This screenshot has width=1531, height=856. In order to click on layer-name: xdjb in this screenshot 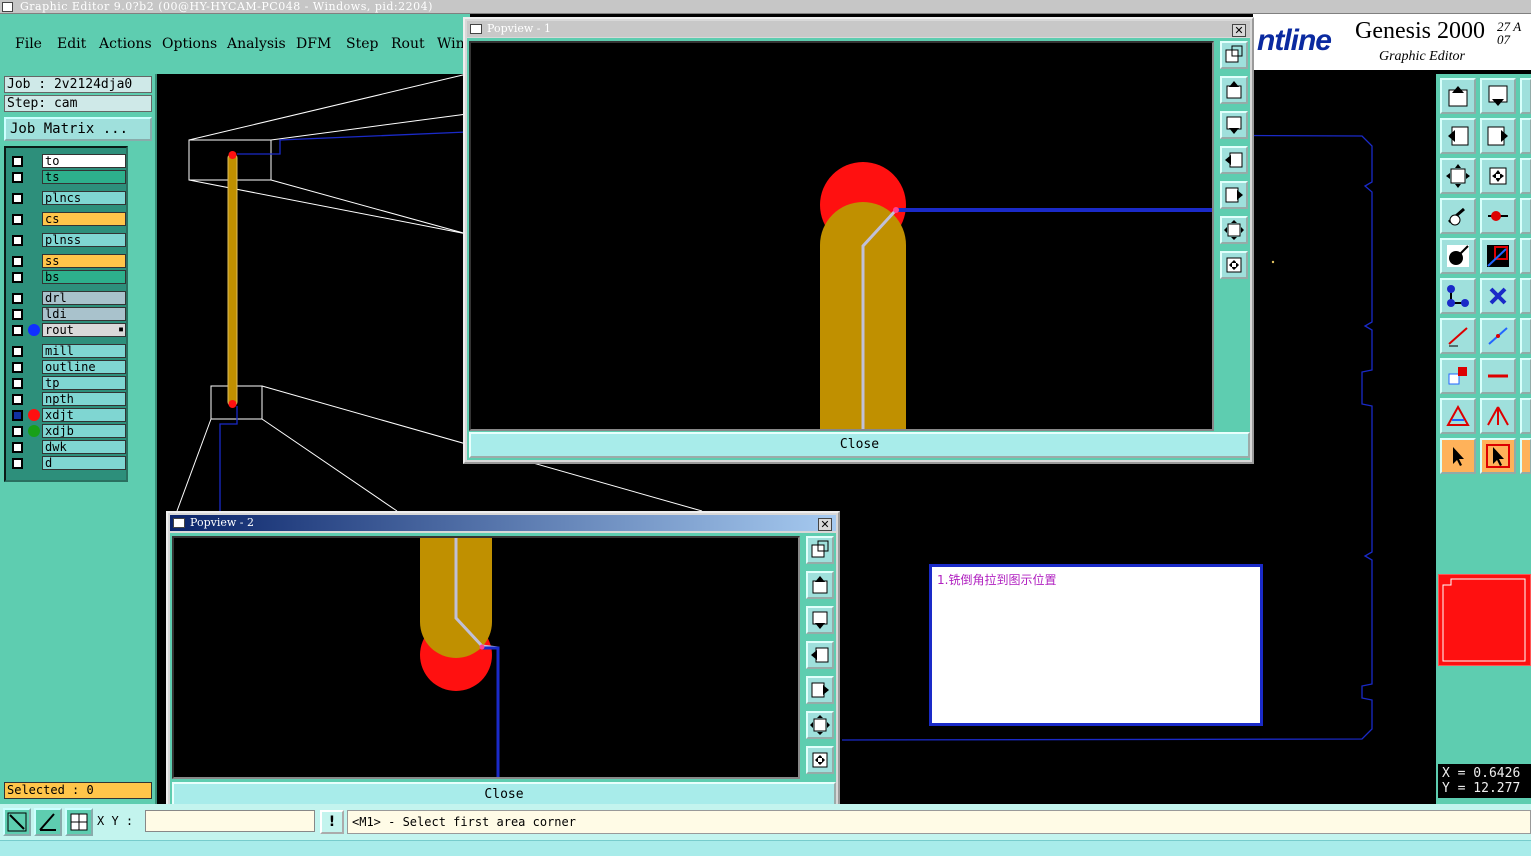, I will do `click(84, 431)`.